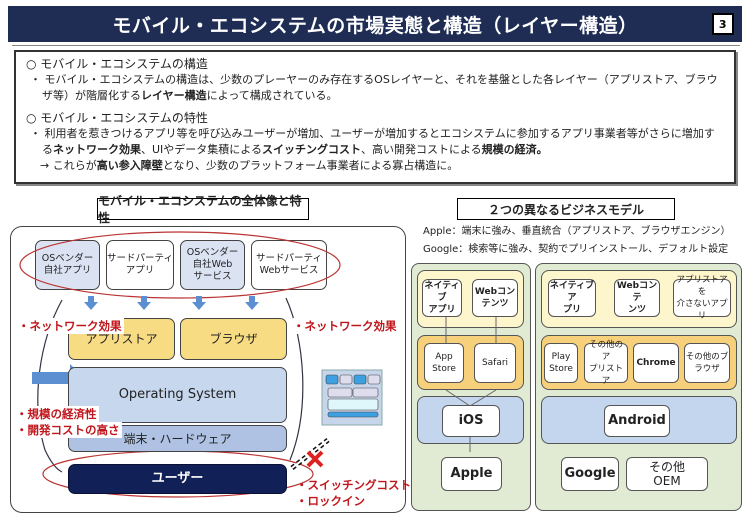 This screenshot has height=520, width=750. Describe the element at coordinates (590, 474) in the screenshot. I see `google-maker-box: Google` at that location.